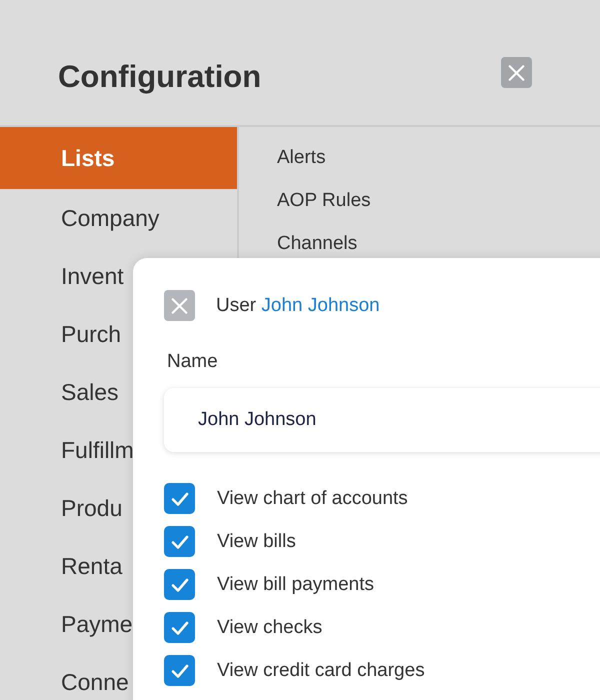 This screenshot has width=600, height=700. What do you see at coordinates (321, 671) in the screenshot?
I see `checkbox-label: View credit card charges` at bounding box center [321, 671].